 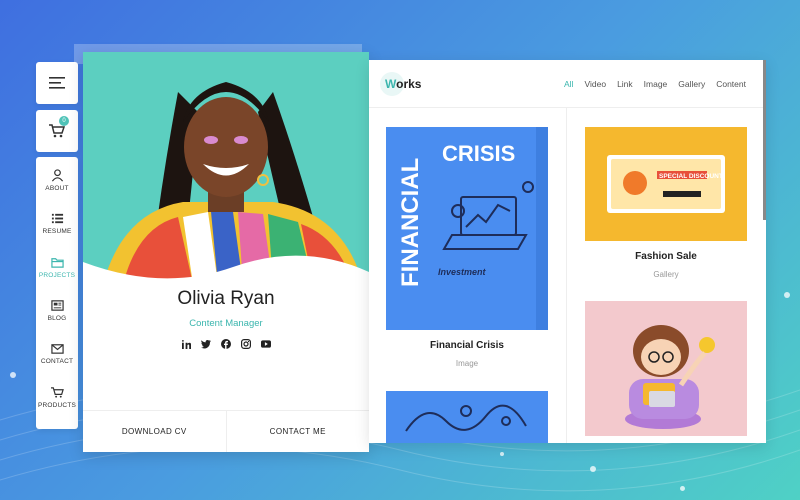 What do you see at coordinates (155, 431) in the screenshot?
I see `download-cv-button: DOWNLOAD CV` at bounding box center [155, 431].